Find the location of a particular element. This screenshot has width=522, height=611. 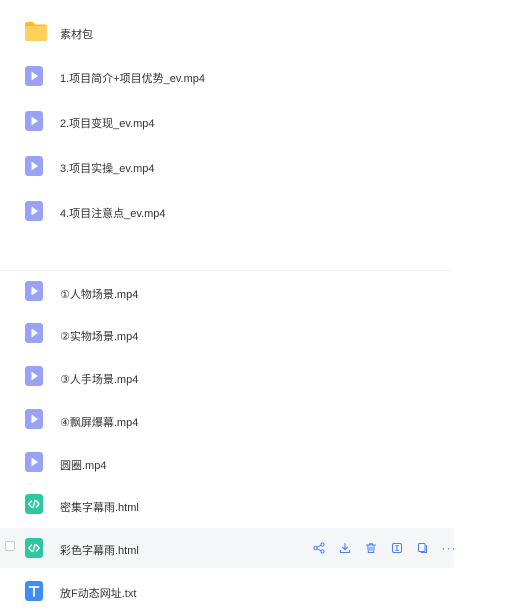

file-name: 放F动态网址.txt is located at coordinates (98, 594).